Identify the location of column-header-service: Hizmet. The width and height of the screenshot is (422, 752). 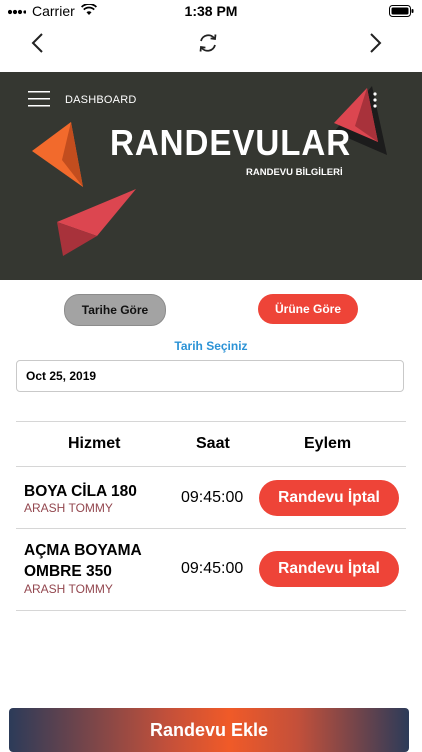
(94, 443).